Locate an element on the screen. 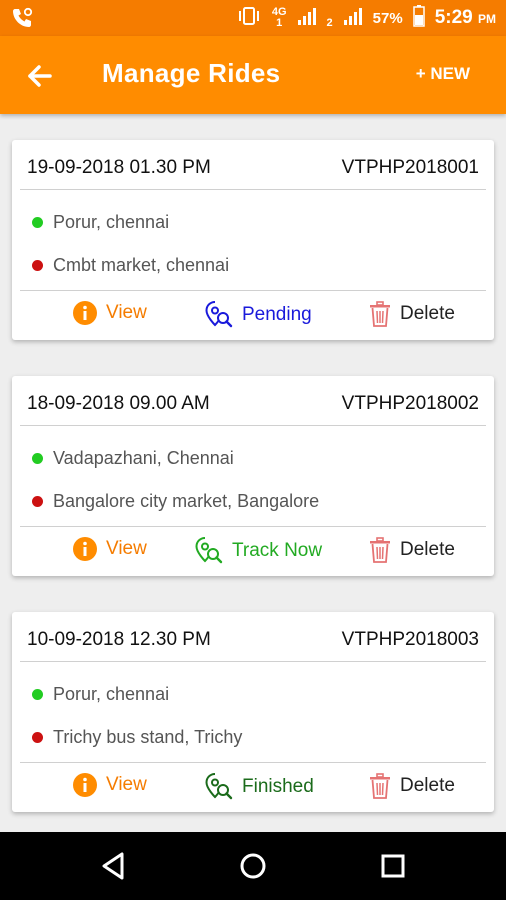  network-indicator: 4G 1 is located at coordinates (279, 18).